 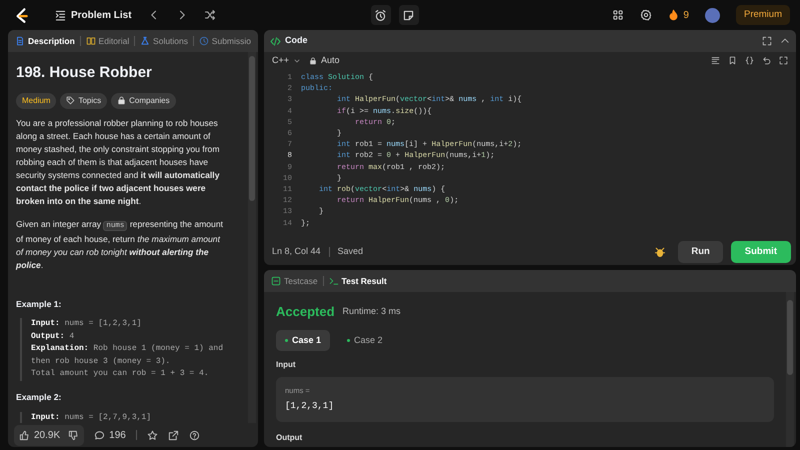 What do you see at coordinates (275, 41) in the screenshot?
I see `code-icon` at bounding box center [275, 41].